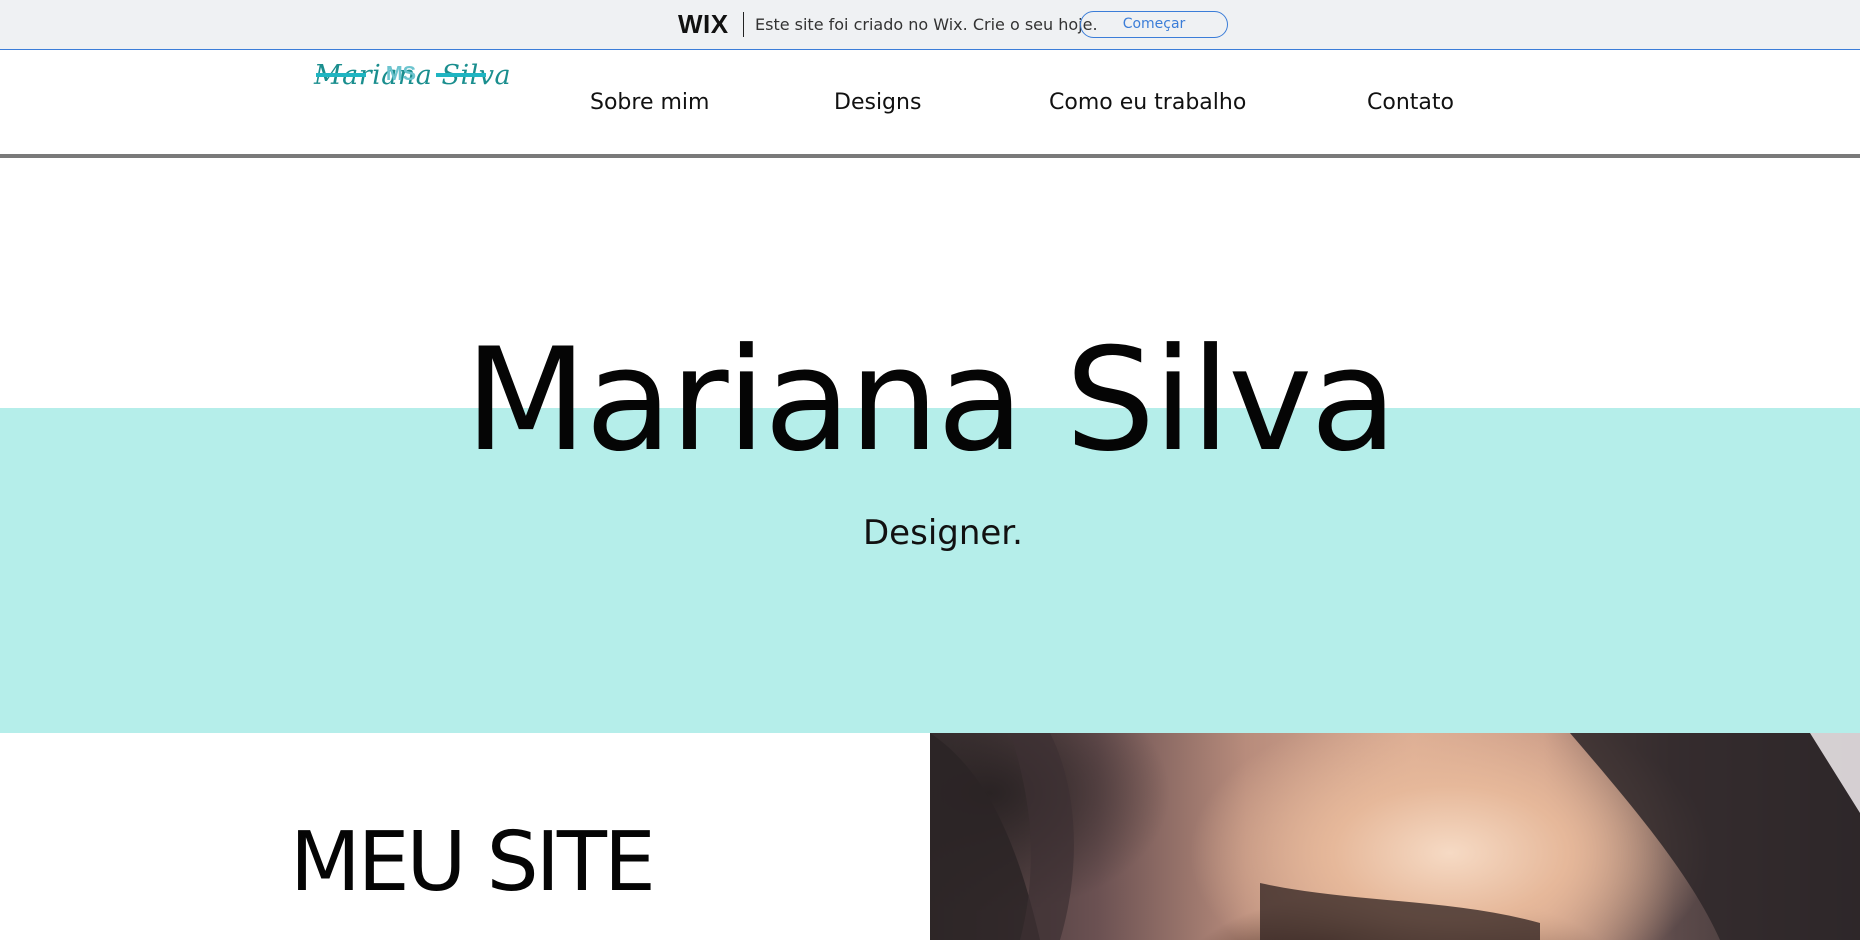  What do you see at coordinates (743, 24) in the screenshot?
I see `banner-divider` at bounding box center [743, 24].